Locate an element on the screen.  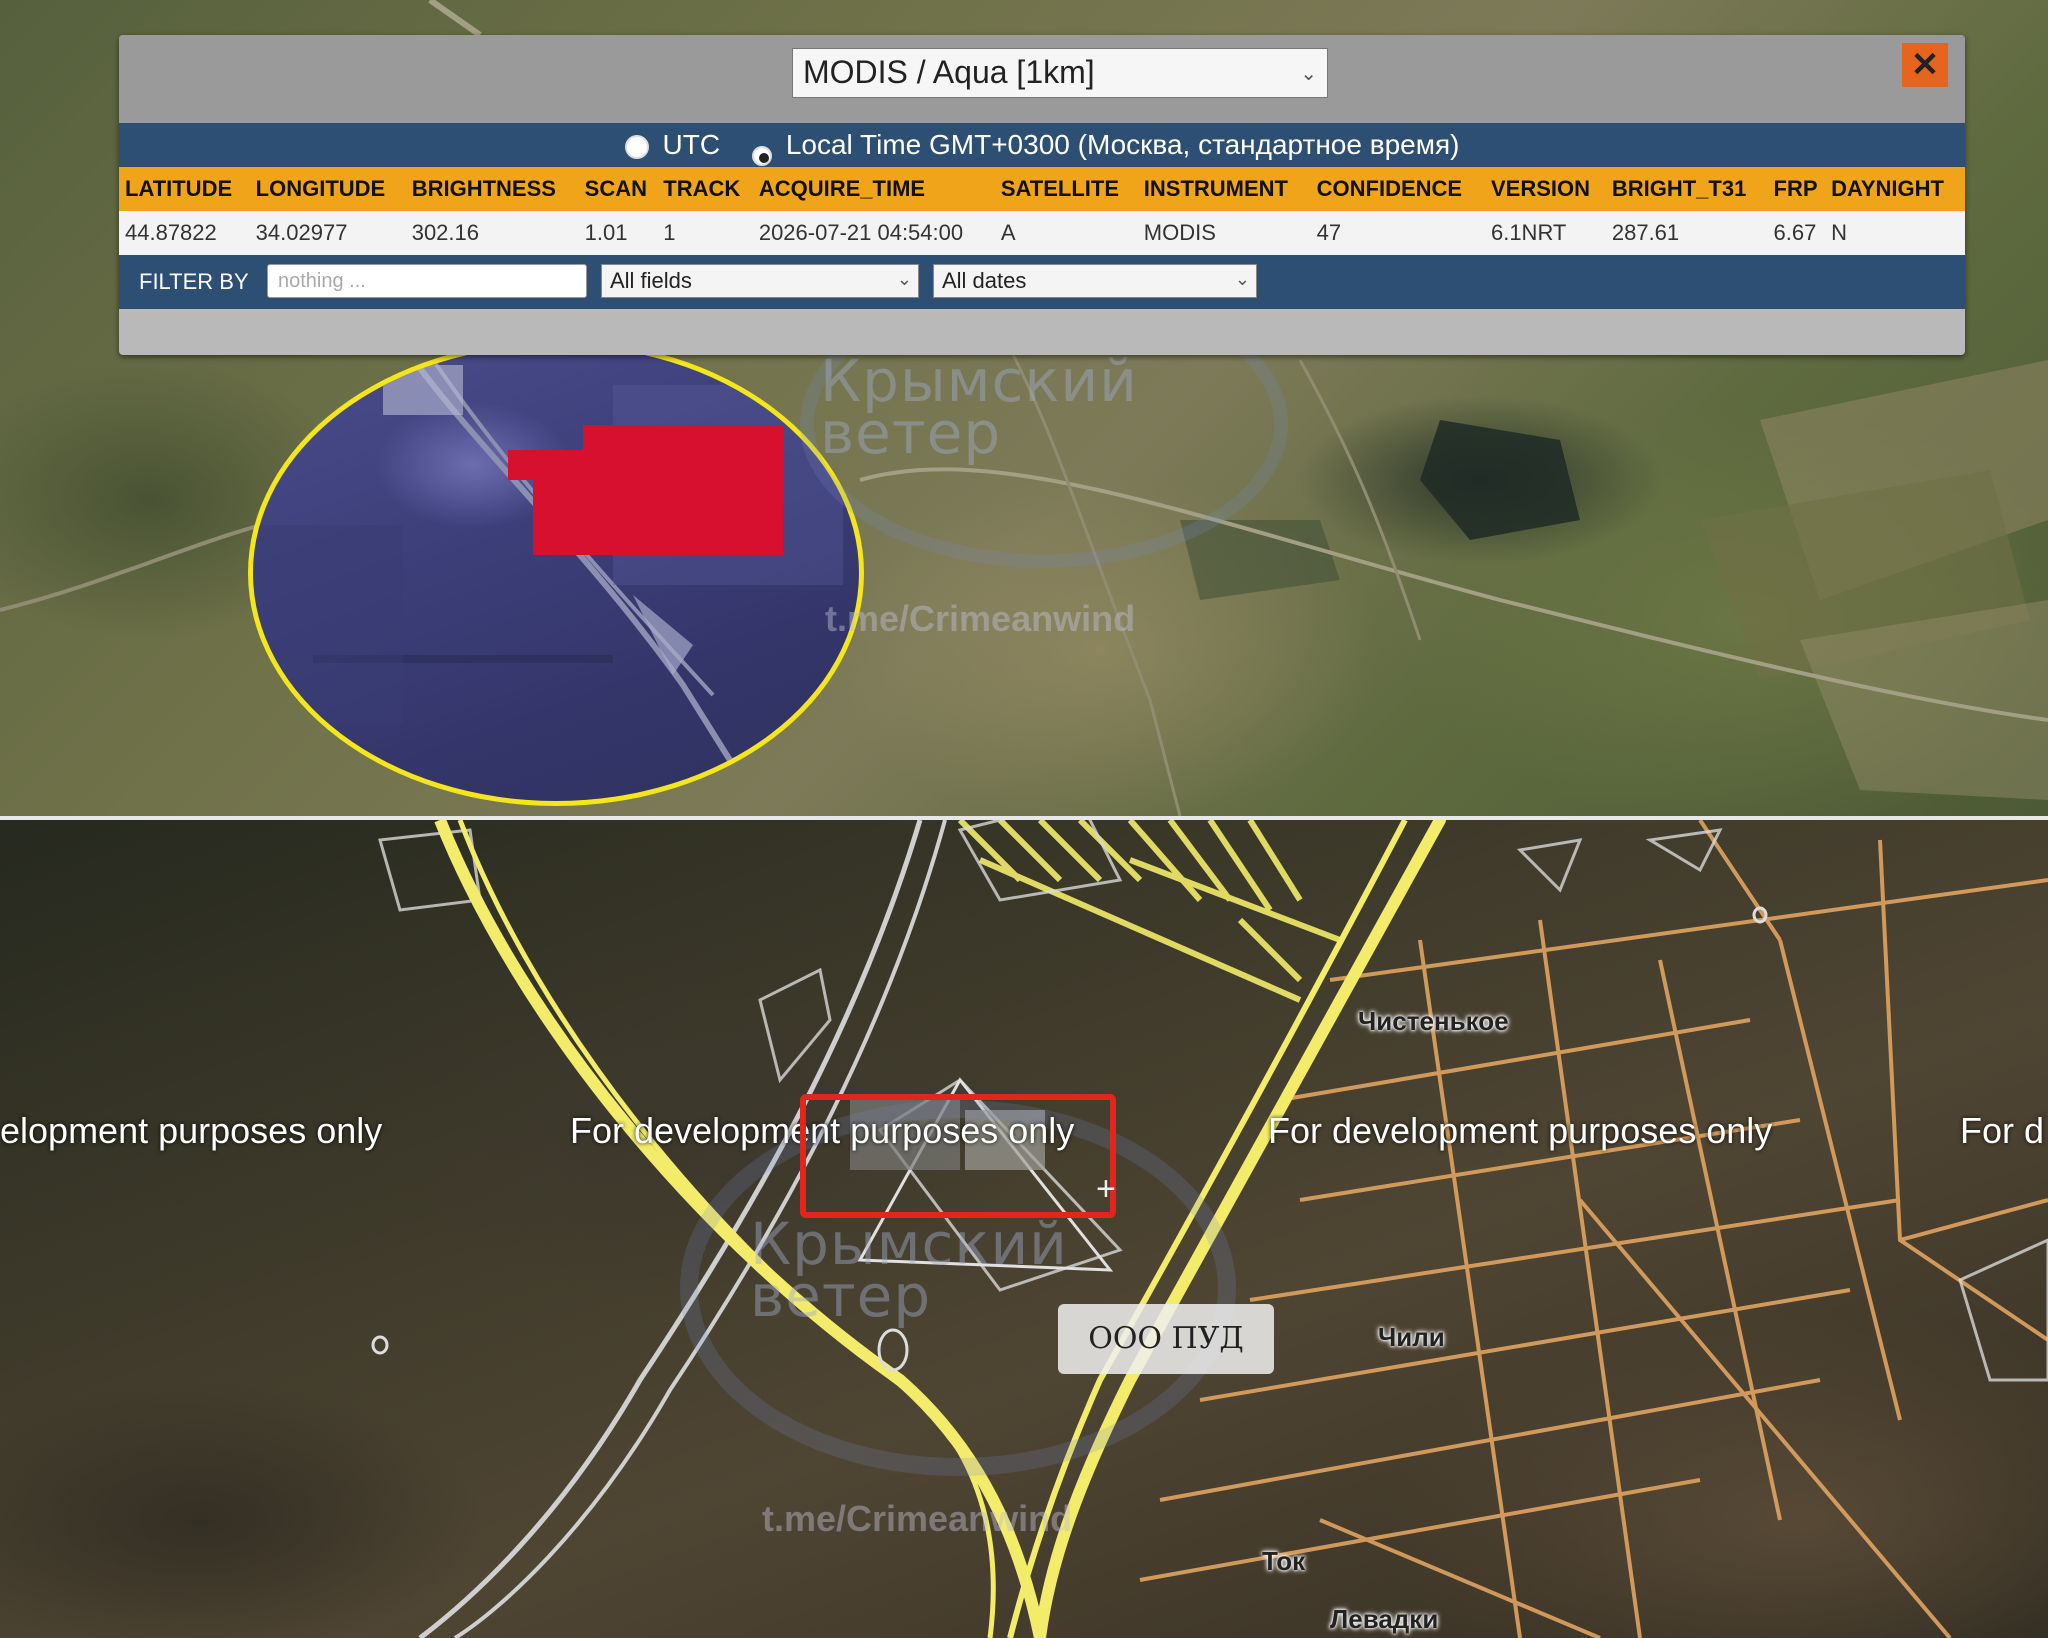
table-cell: 6.1NRT is located at coordinates (1548, 233).